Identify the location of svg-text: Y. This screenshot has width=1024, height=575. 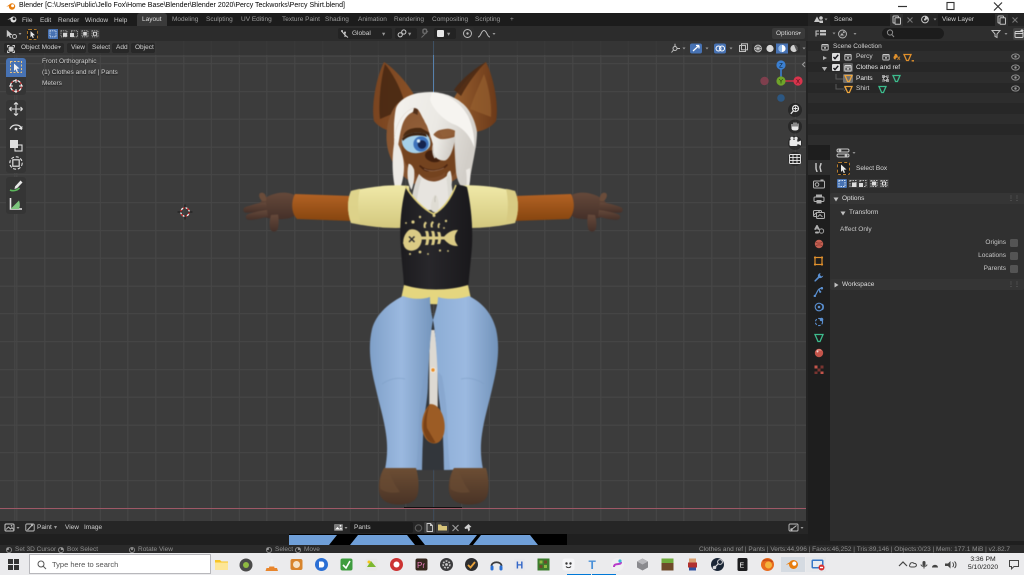
(781, 83).